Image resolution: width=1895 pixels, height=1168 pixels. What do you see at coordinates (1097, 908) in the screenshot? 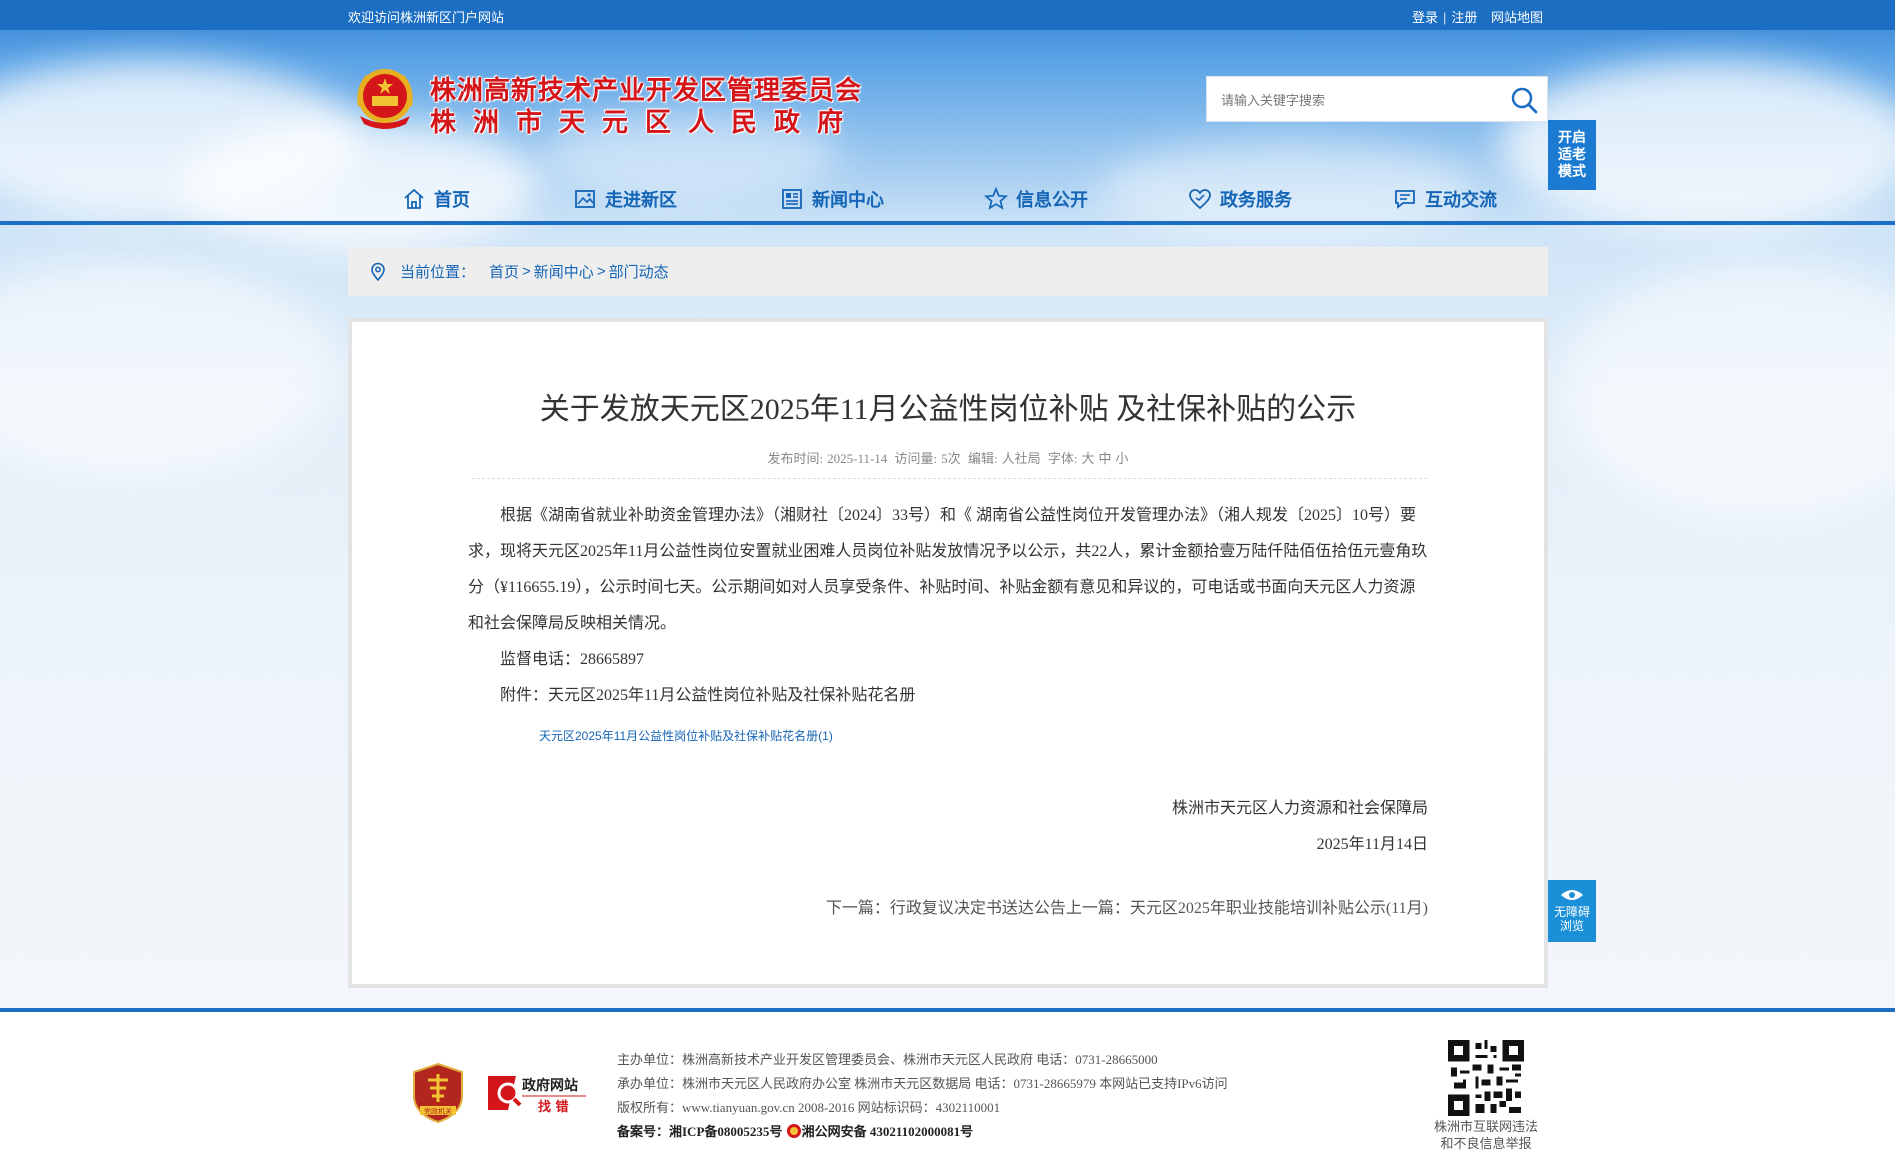
I see `prev-label: 上一篇：` at bounding box center [1097, 908].